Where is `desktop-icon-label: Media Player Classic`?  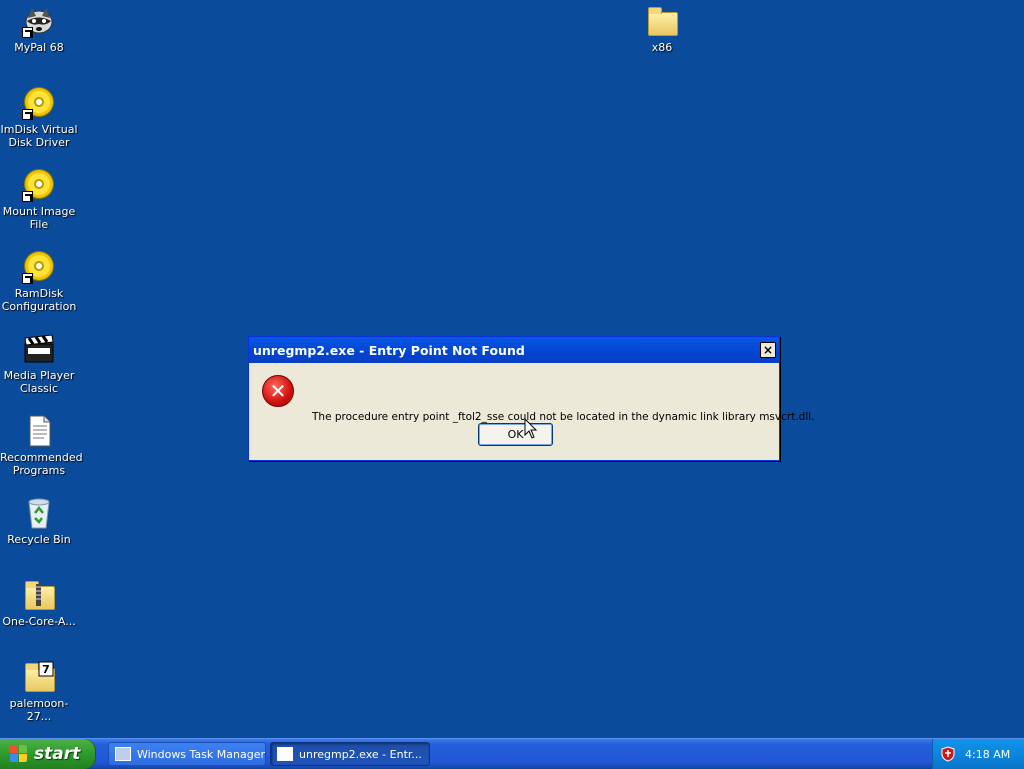 desktop-icon-label: Media Player Classic is located at coordinates (39, 382).